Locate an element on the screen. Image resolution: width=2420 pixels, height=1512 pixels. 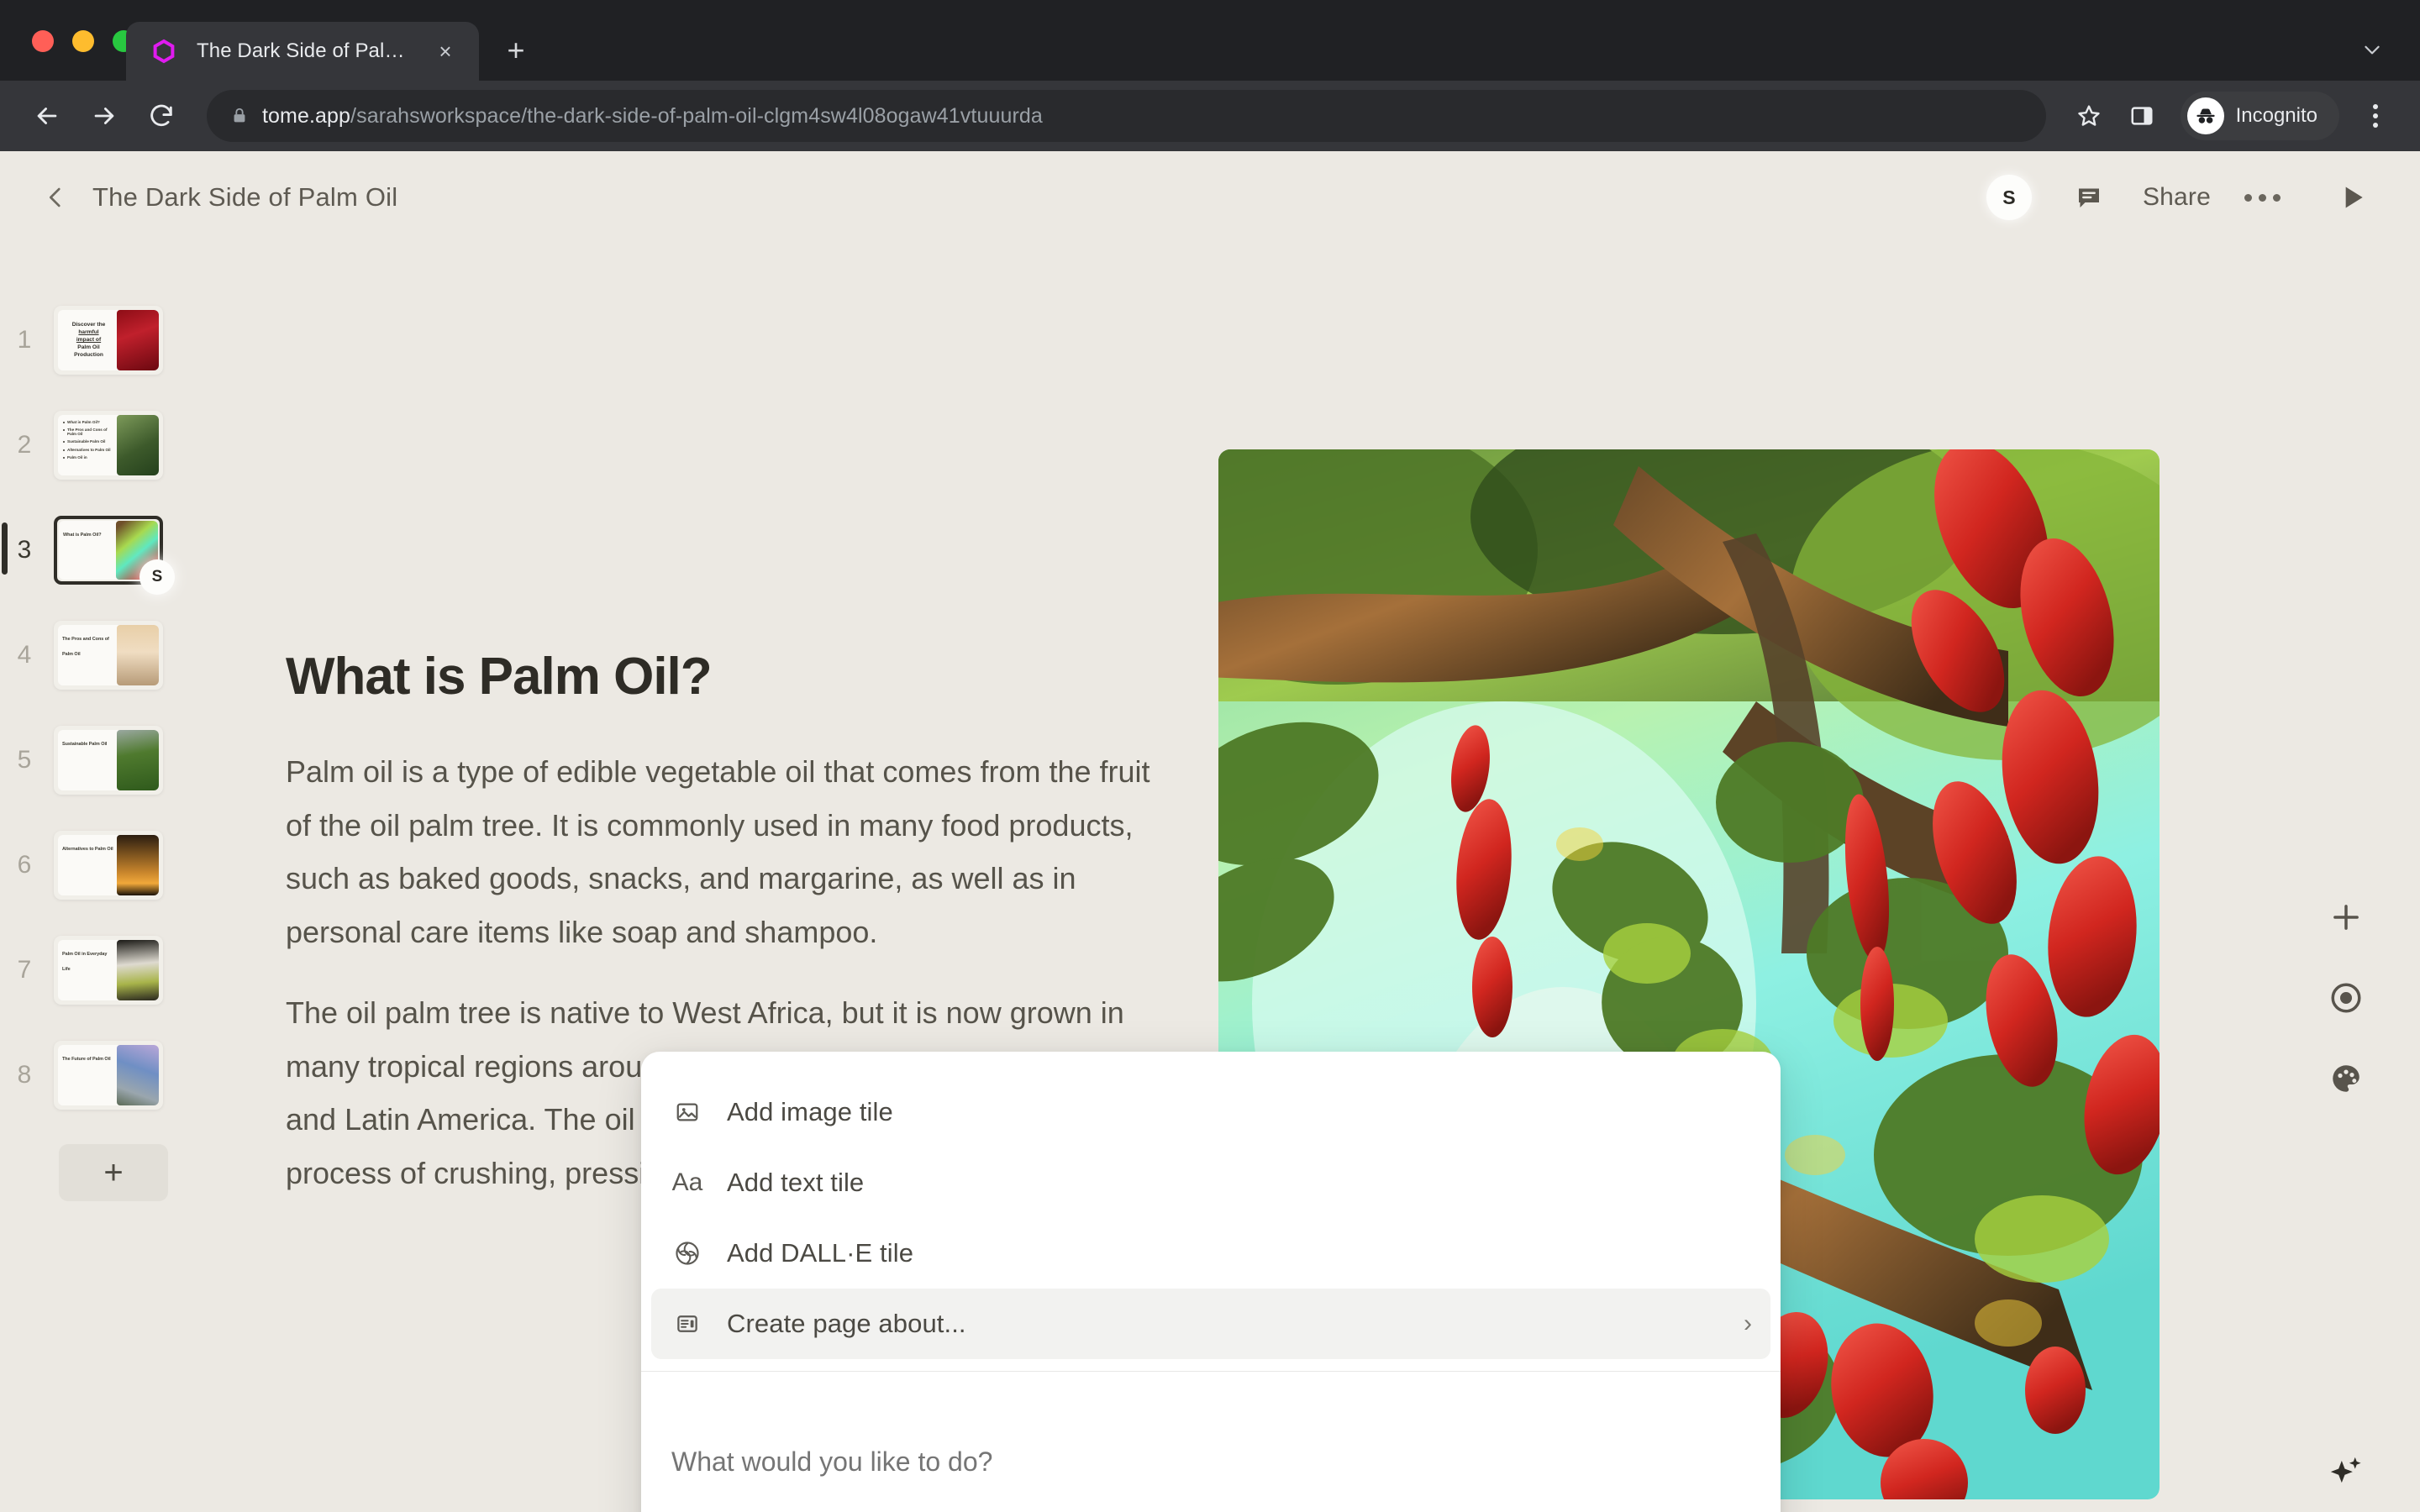
thumbnail-frame: Alternatives to Palm Oil is located at coordinates (109, 865).